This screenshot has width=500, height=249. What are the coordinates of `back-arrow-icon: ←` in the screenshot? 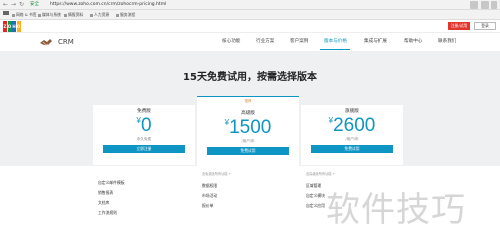 It's located at (5, 5).